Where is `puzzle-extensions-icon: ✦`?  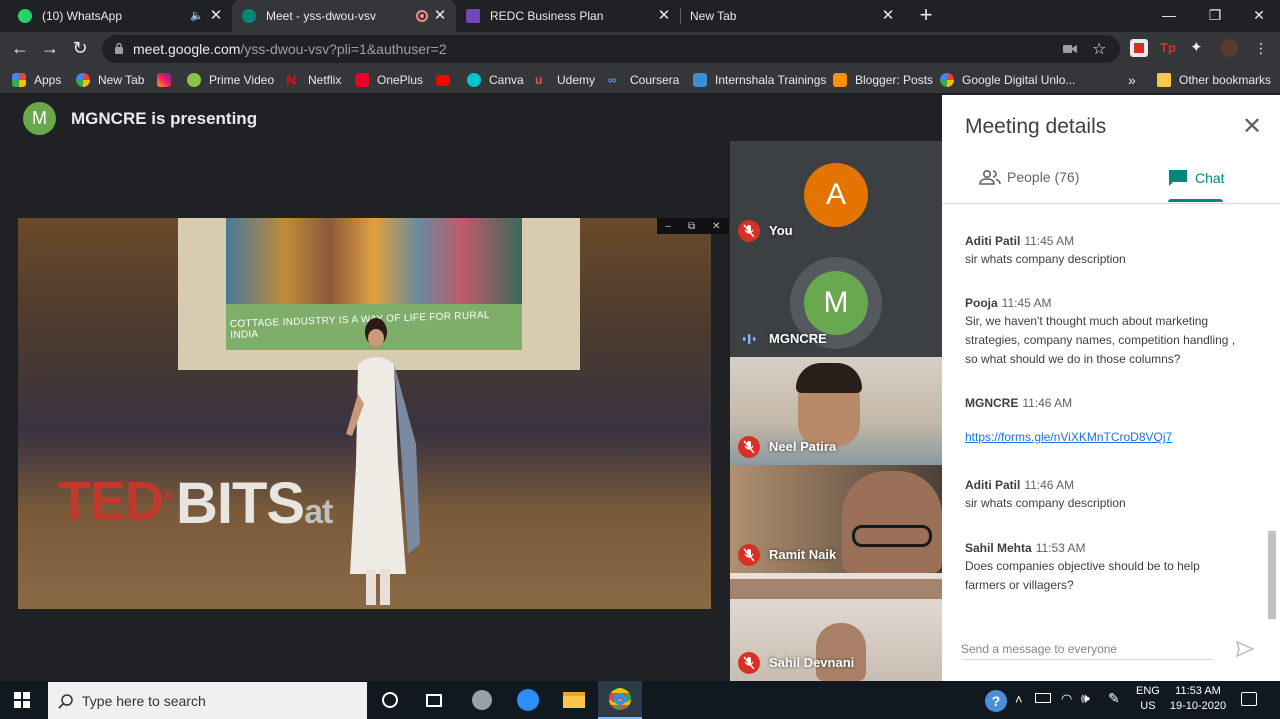 puzzle-extensions-icon: ✦ is located at coordinates (1199, 48).